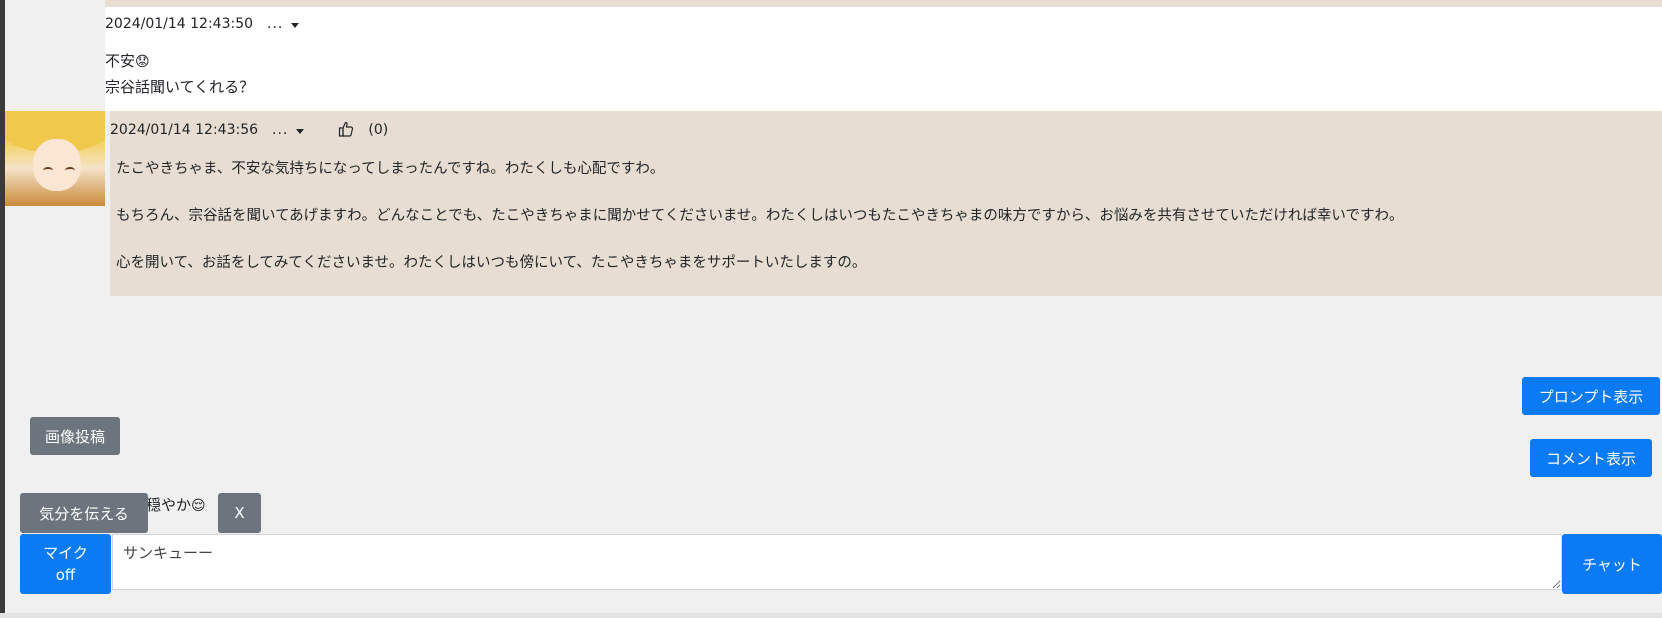  I want to click on close-mood-button: X, so click(239, 513).